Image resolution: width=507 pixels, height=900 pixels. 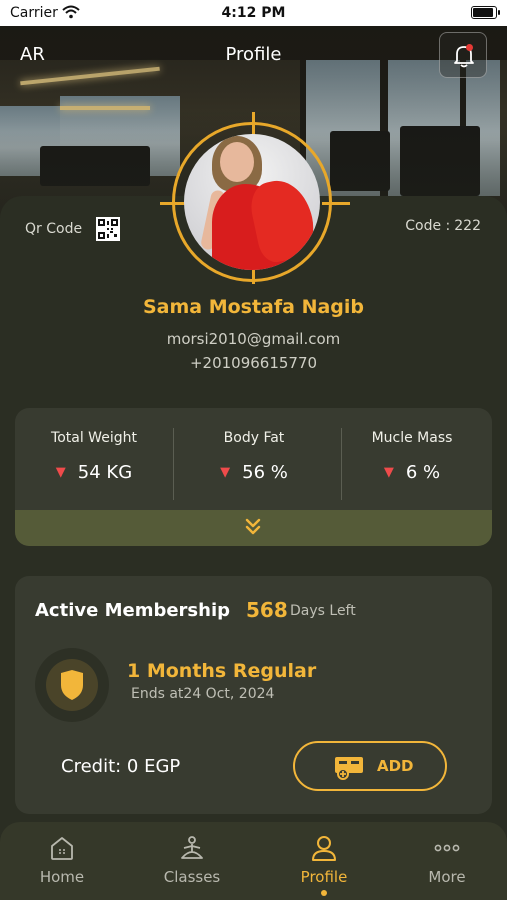 What do you see at coordinates (121, 766) in the screenshot?
I see `credit-balance: Credit: 0 EGP` at bounding box center [121, 766].